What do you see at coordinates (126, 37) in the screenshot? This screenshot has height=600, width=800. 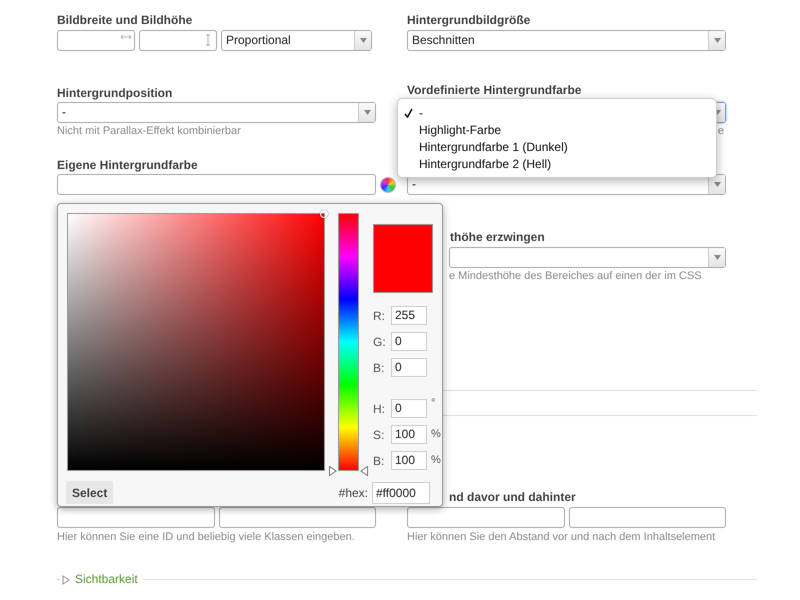 I see `horizontal-arrows-icon` at bounding box center [126, 37].